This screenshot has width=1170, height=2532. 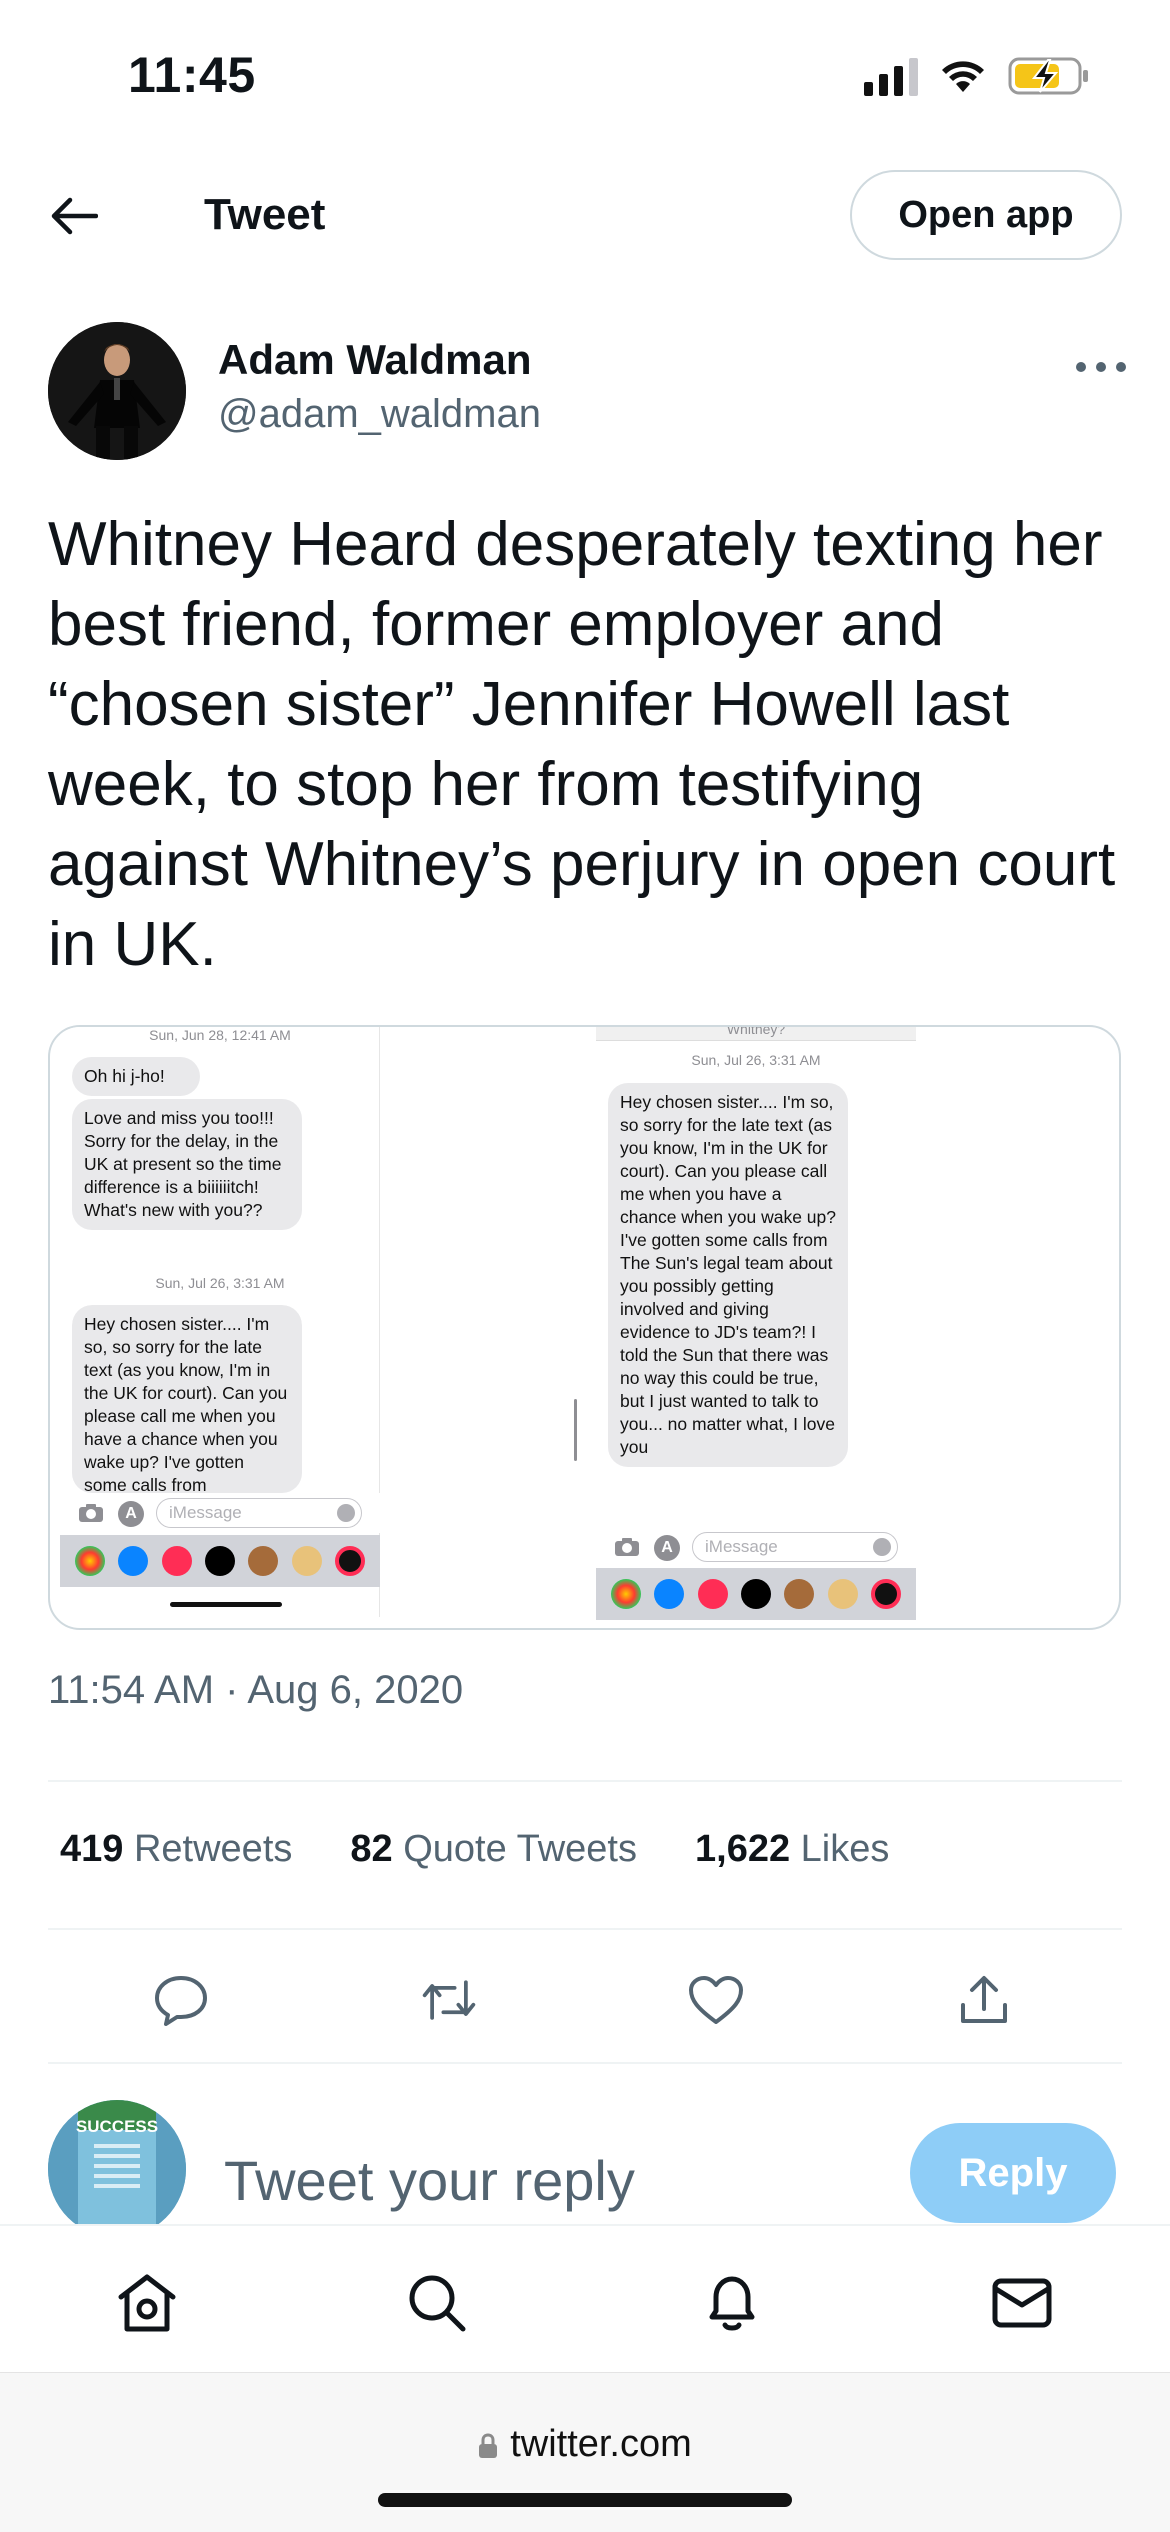 I want to click on author-handle: @adam_waldman, so click(x=379, y=414).